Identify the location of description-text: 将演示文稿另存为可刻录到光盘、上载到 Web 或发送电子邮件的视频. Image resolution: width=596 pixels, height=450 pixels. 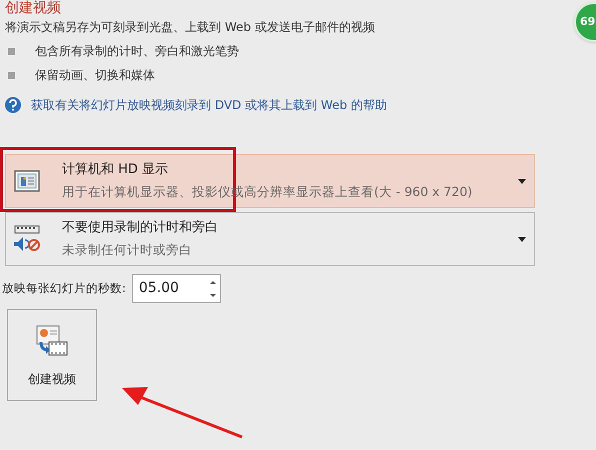
(190, 27).